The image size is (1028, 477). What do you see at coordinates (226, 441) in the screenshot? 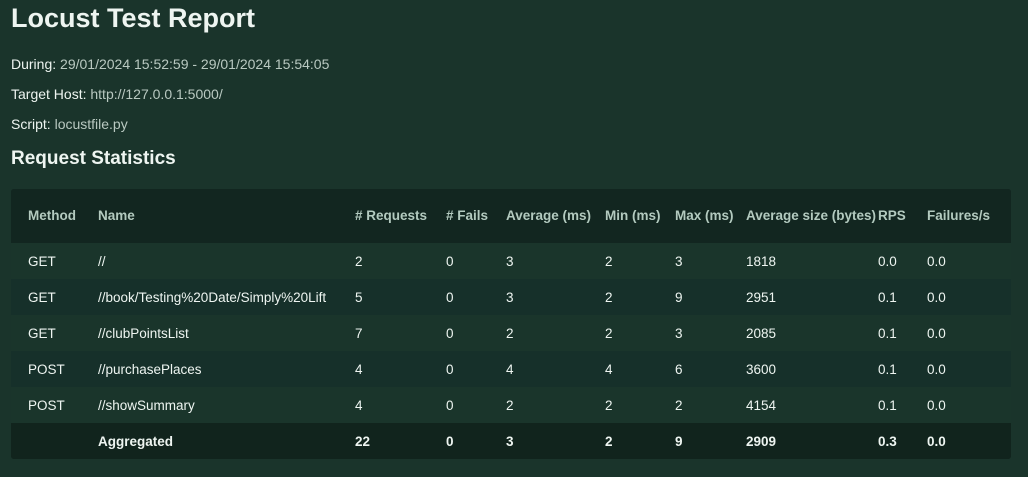
I see `table-cell: Aggregated` at bounding box center [226, 441].